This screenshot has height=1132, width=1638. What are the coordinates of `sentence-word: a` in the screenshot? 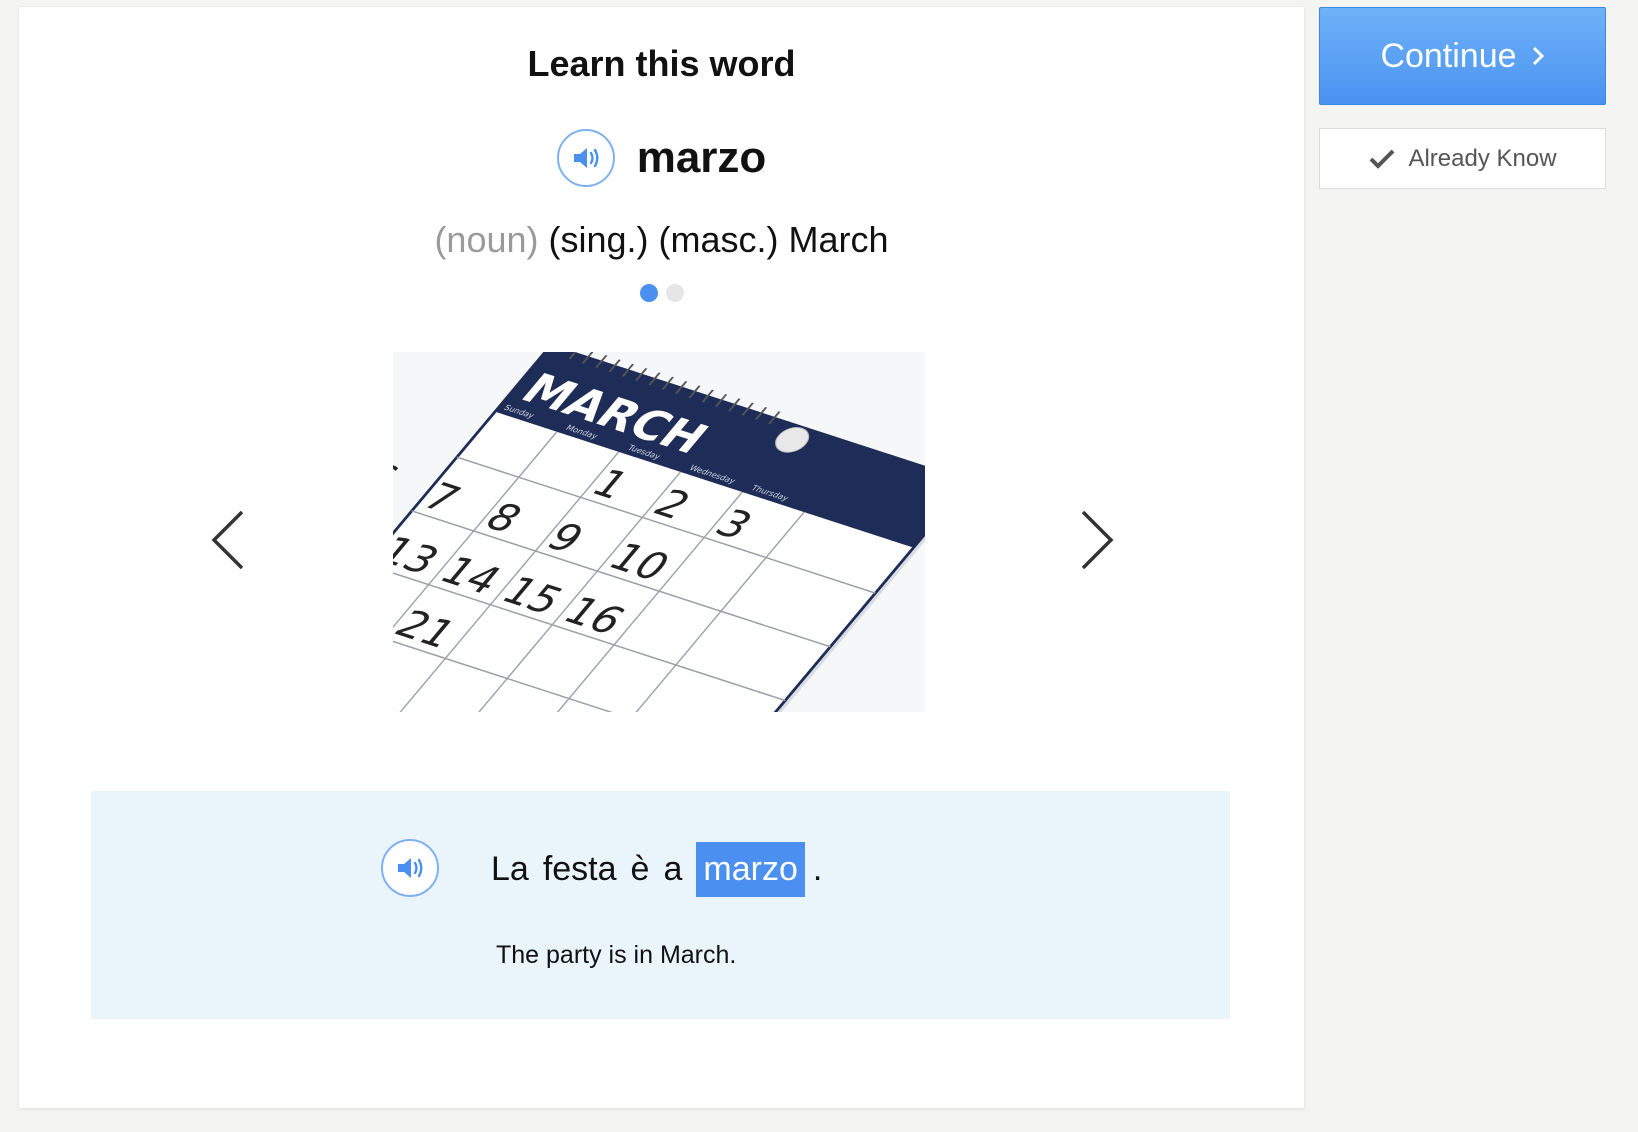 It's located at (672, 869).